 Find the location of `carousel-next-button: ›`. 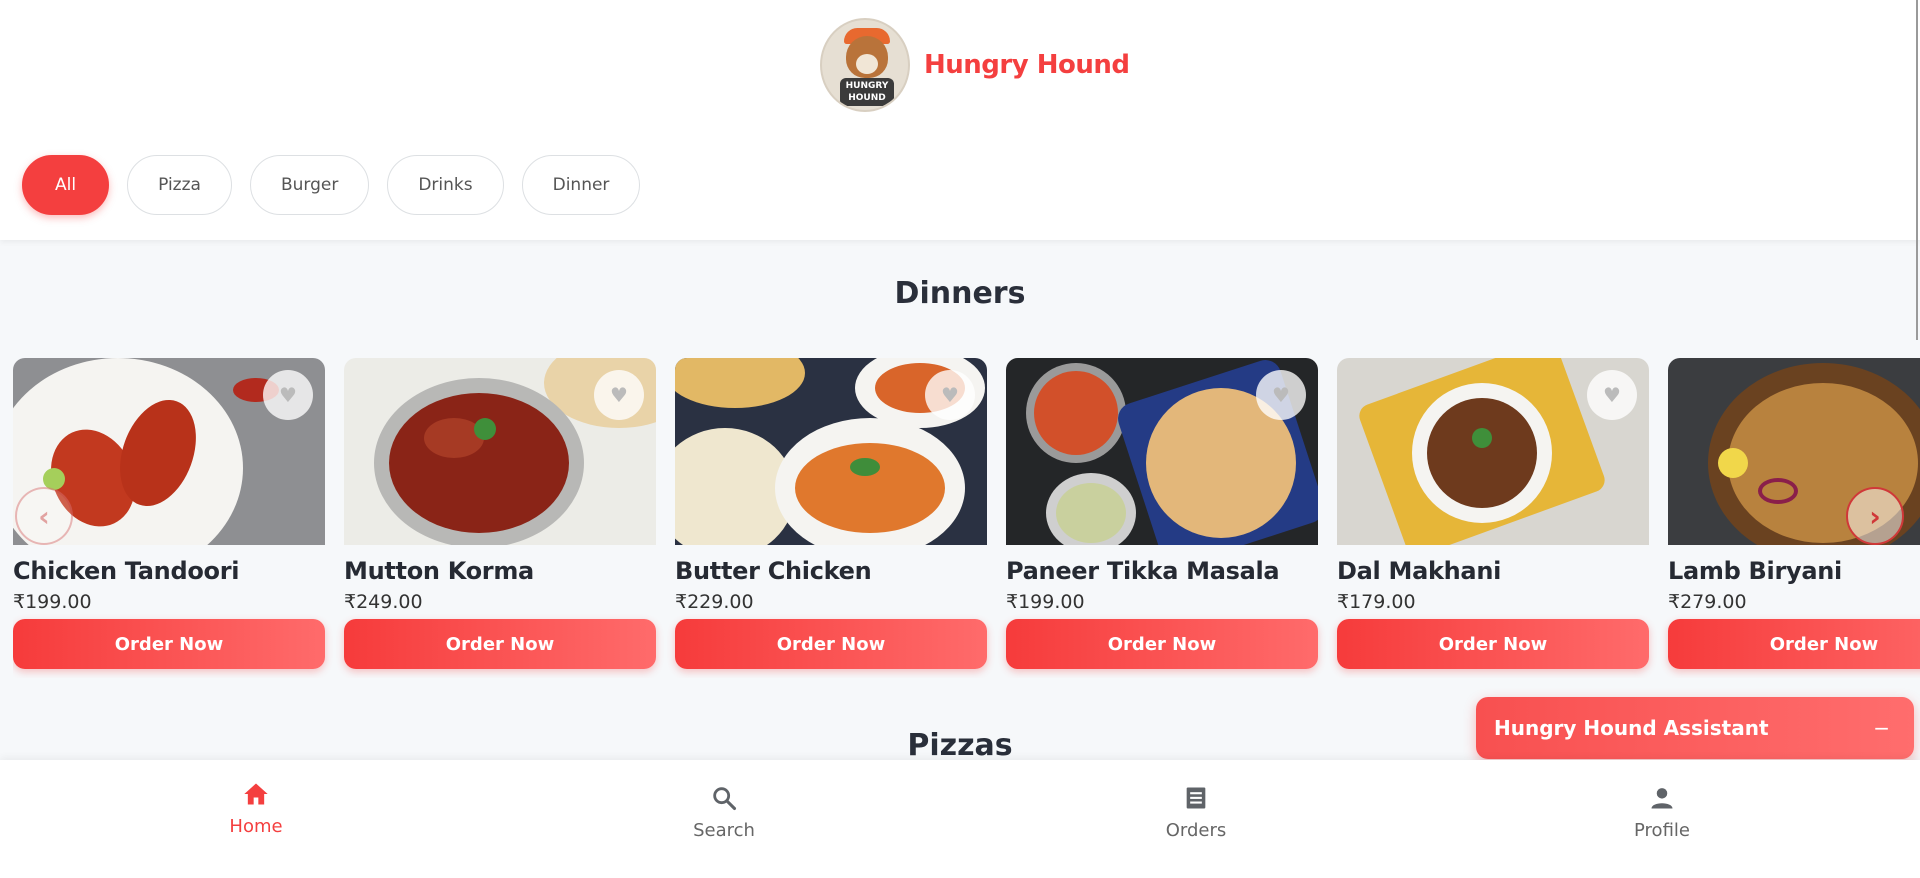

carousel-next-button: › is located at coordinates (1875, 516).